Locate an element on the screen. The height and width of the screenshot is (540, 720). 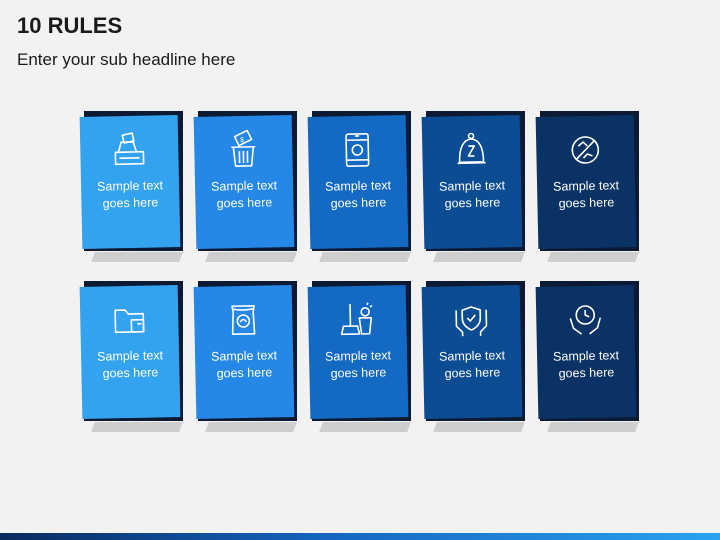
cash-register-icon is located at coordinates (129, 150).